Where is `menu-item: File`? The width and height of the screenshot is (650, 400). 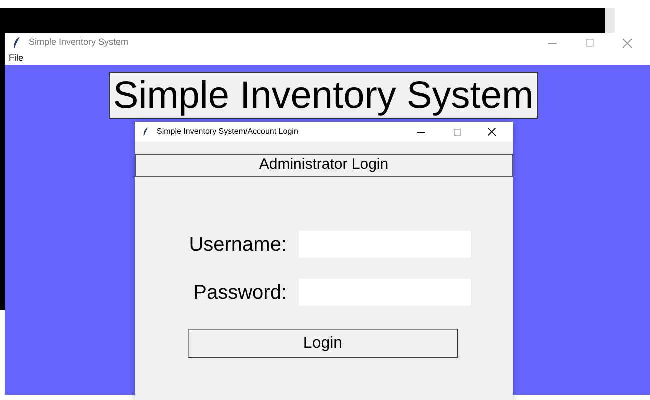
menu-item: File is located at coordinates (16, 59).